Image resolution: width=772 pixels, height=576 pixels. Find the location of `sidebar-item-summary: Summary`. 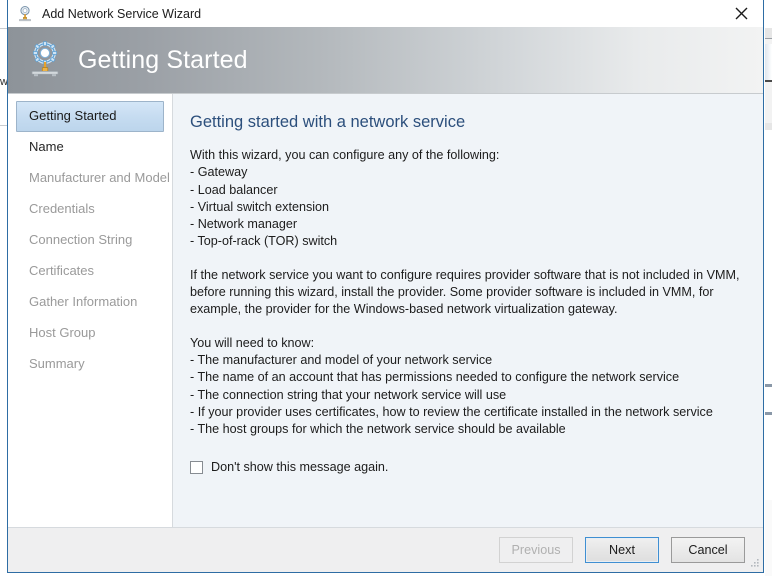

sidebar-item-summary: Summary is located at coordinates (90, 364).